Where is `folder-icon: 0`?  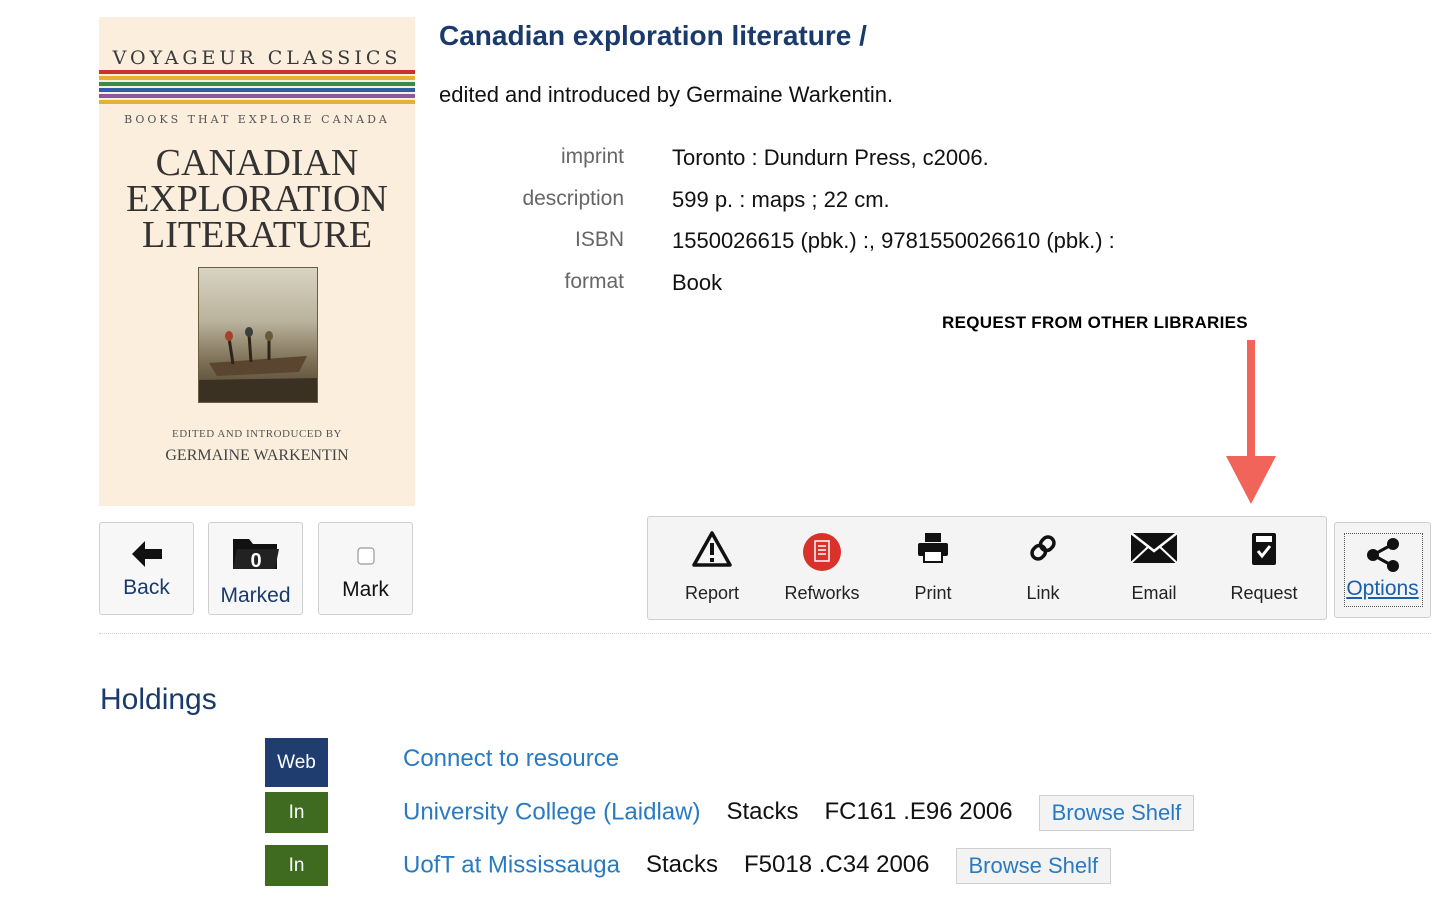
folder-icon: 0 is located at coordinates (255, 556).